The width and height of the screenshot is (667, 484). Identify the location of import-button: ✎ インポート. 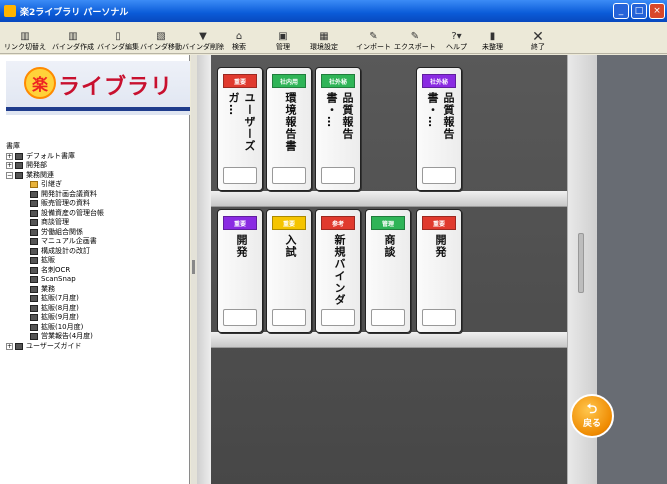
(373, 38).